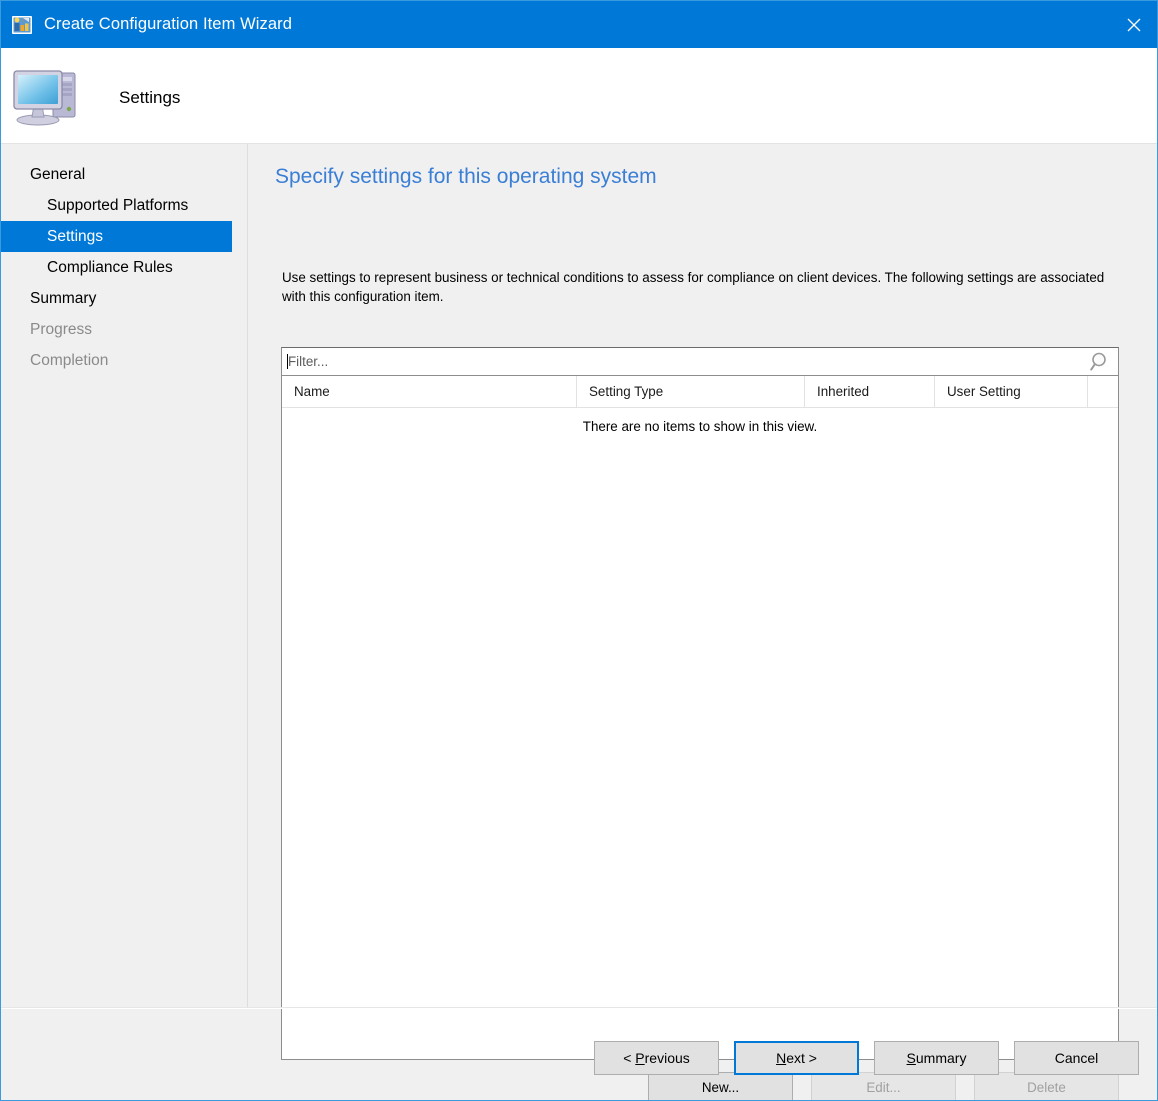 This screenshot has height=1101, width=1158. What do you see at coordinates (1011, 391) in the screenshot?
I see `column-header-user-setting: User Setting` at bounding box center [1011, 391].